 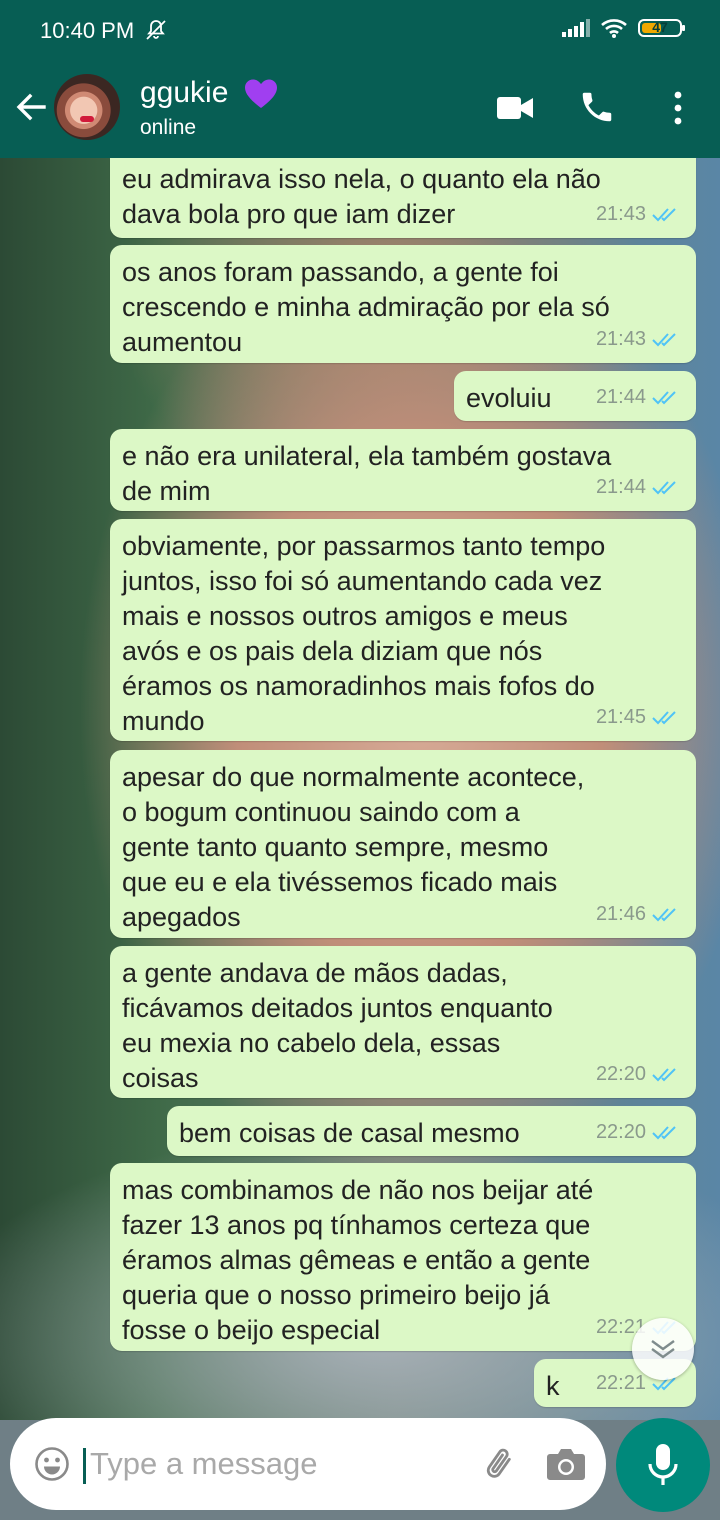 What do you see at coordinates (620, 1383) in the screenshot?
I see `message-time: 22:21` at bounding box center [620, 1383].